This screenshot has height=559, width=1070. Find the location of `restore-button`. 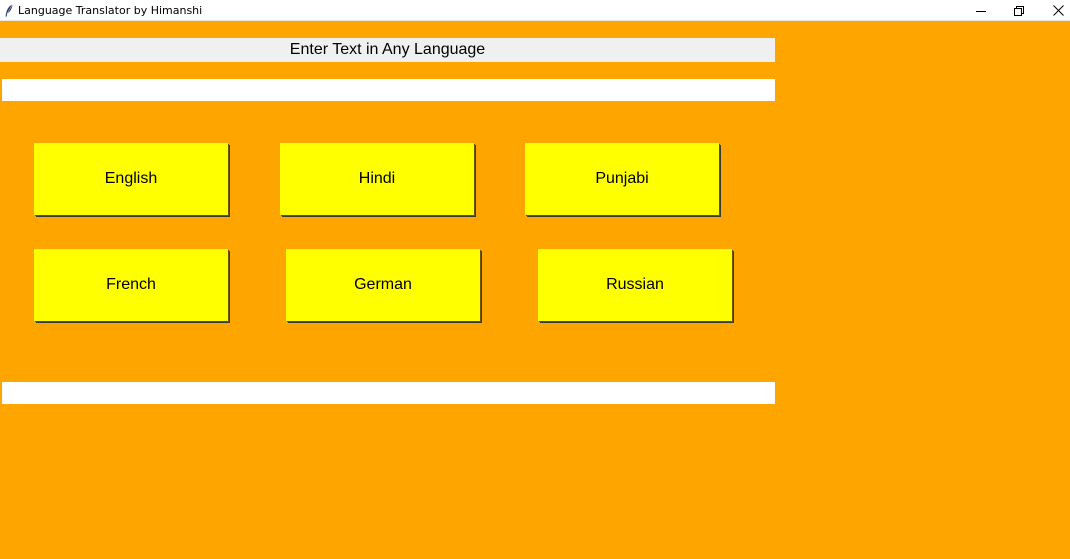

restore-button is located at coordinates (1019, 10).